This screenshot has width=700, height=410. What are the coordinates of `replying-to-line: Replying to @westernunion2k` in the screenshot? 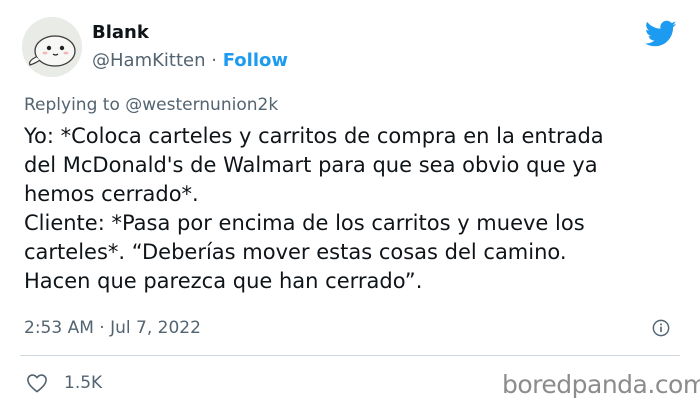 It's located at (151, 105).